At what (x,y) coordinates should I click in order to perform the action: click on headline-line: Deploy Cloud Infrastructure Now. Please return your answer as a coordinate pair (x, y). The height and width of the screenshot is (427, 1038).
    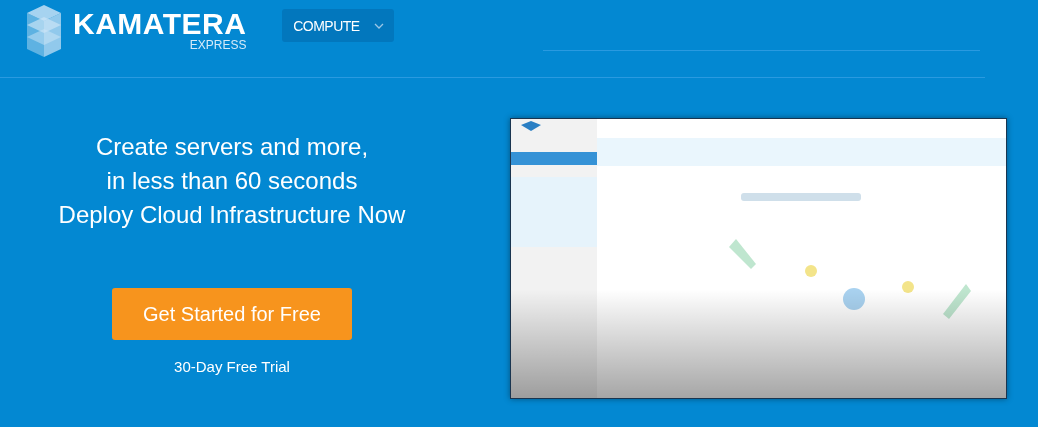
    Looking at the image, I should click on (232, 215).